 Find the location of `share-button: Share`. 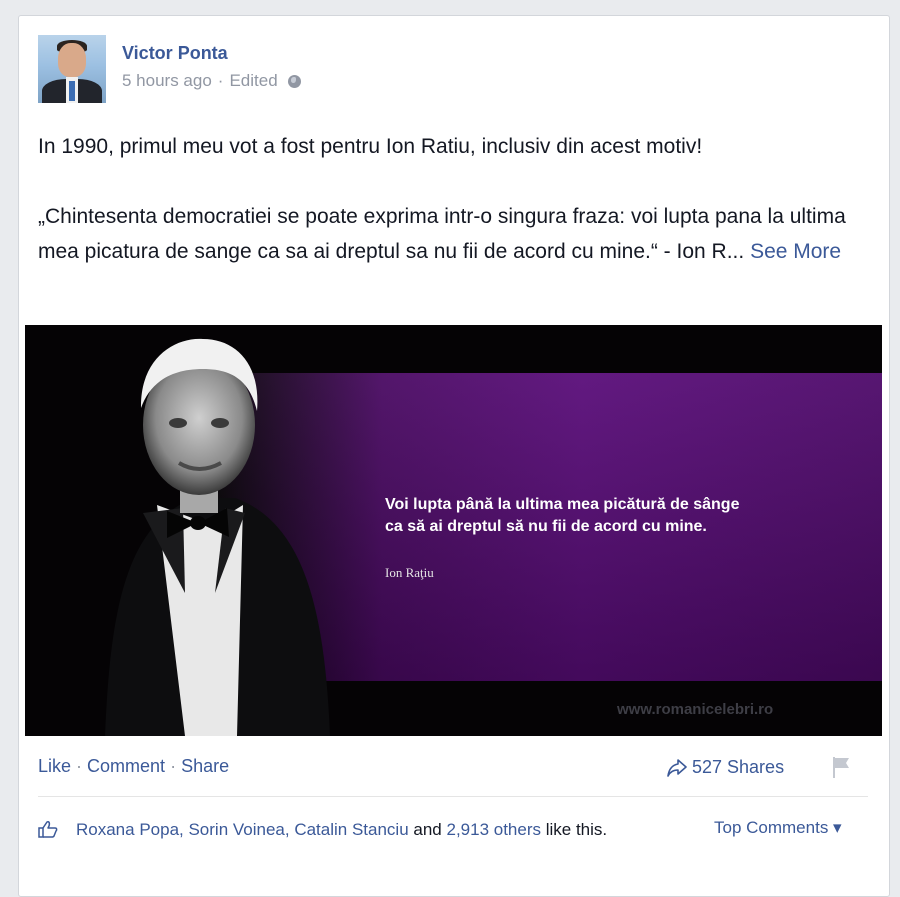

share-button: Share is located at coordinates (205, 766).